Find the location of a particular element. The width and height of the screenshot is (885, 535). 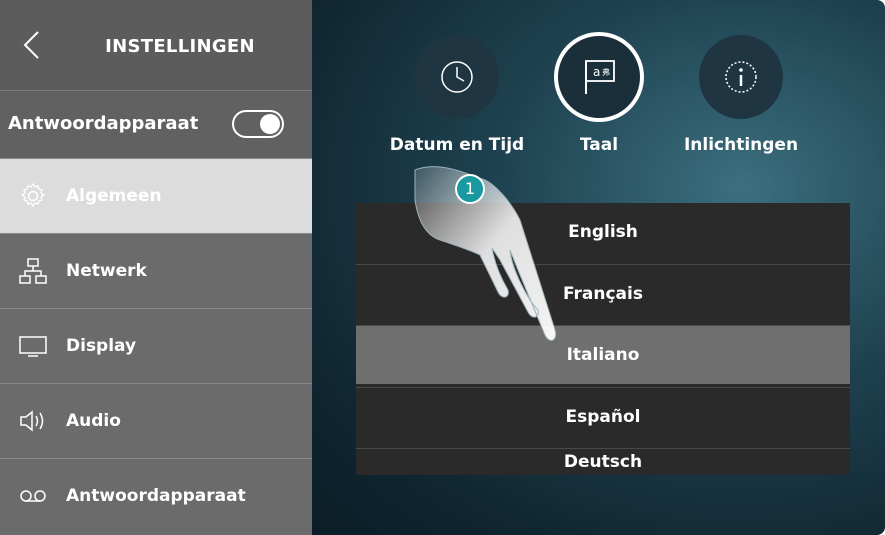

tab-taal: a 弗 is located at coordinates (599, 77).